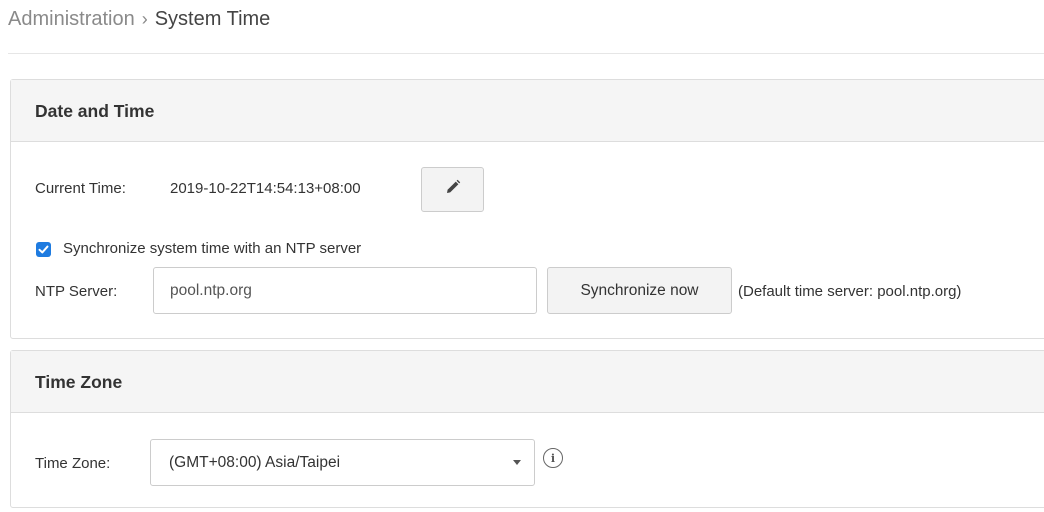  What do you see at coordinates (80, 188) in the screenshot?
I see `current-time-label: Current Time:` at bounding box center [80, 188].